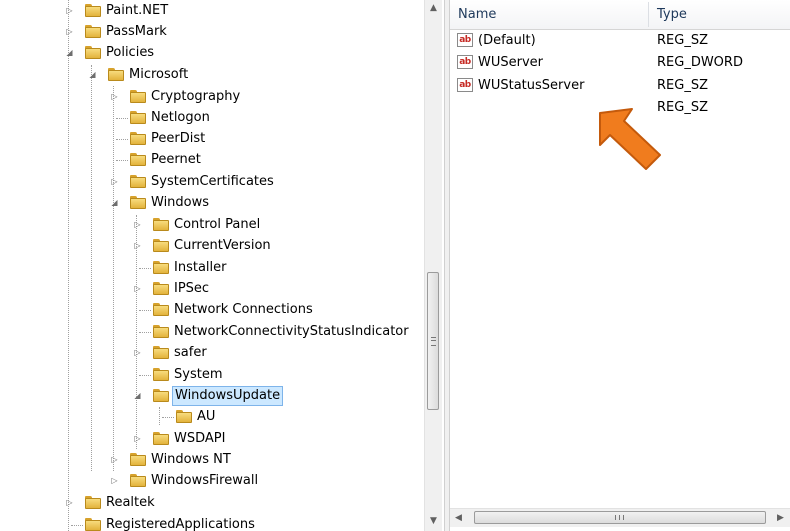 The height and width of the screenshot is (531, 790). What do you see at coordinates (228, 396) in the screenshot?
I see `tree-node-label-selected: WindowsUpdate` at bounding box center [228, 396].